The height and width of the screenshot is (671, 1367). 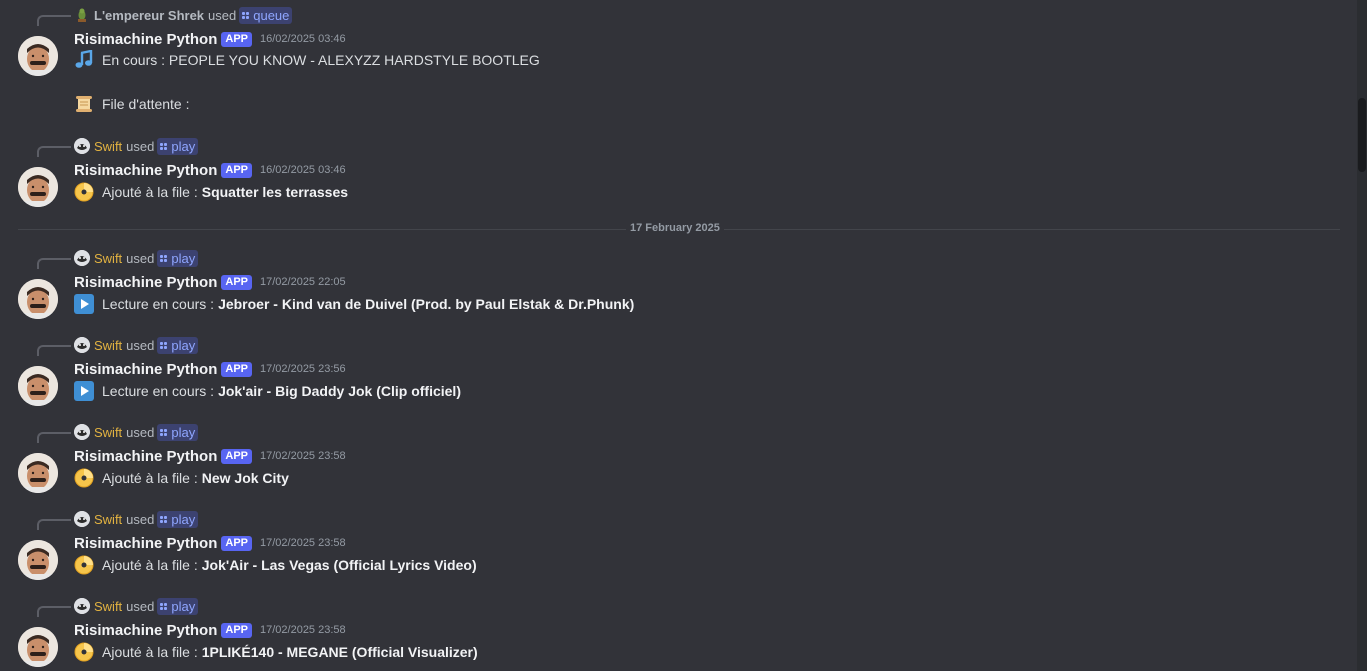 What do you see at coordinates (82, 15) in the screenshot?
I see `shrek-avatar-icon` at bounding box center [82, 15].